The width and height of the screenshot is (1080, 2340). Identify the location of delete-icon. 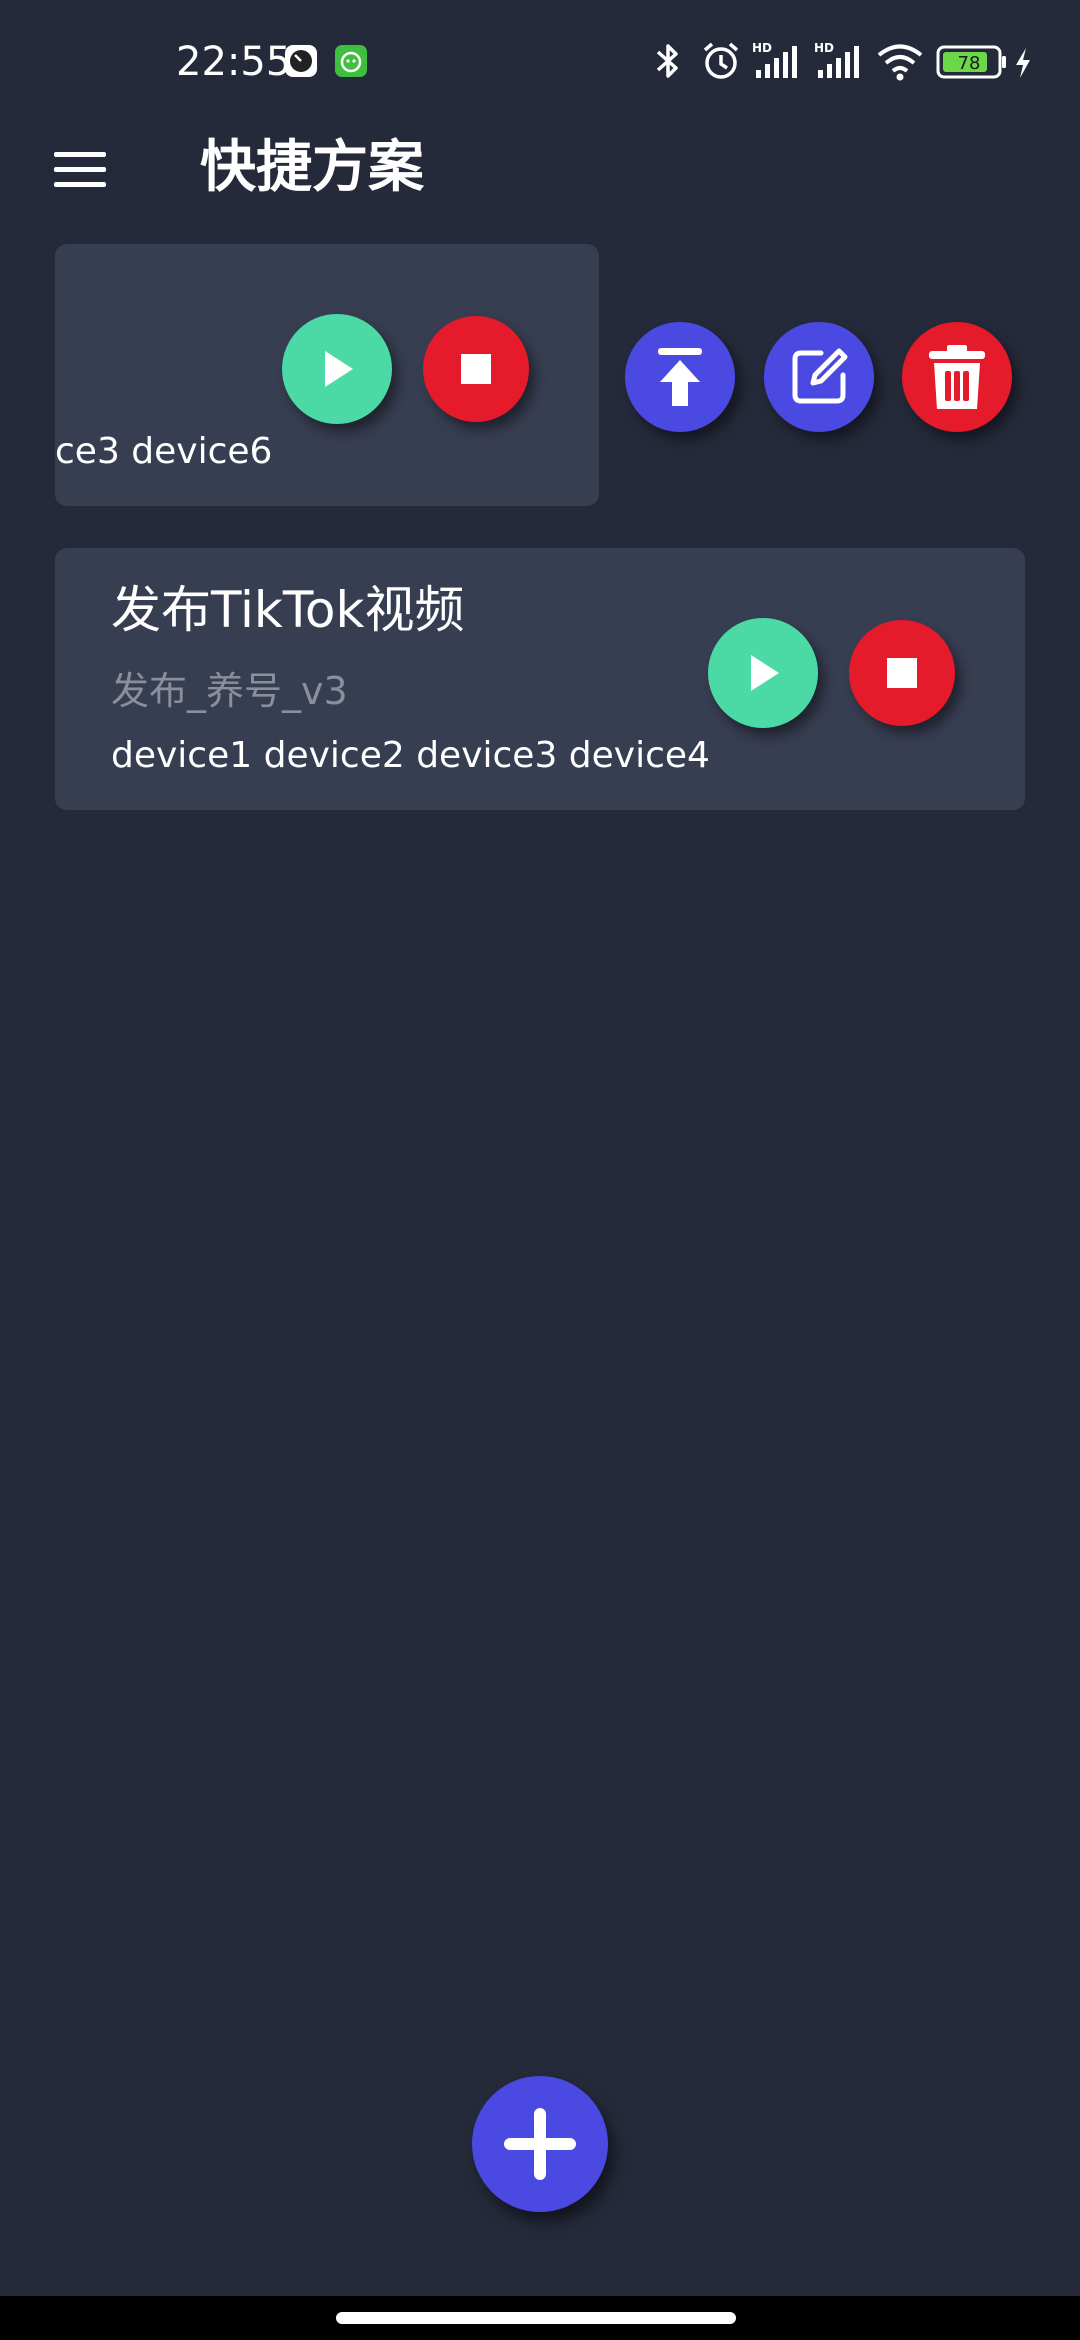
(957, 377).